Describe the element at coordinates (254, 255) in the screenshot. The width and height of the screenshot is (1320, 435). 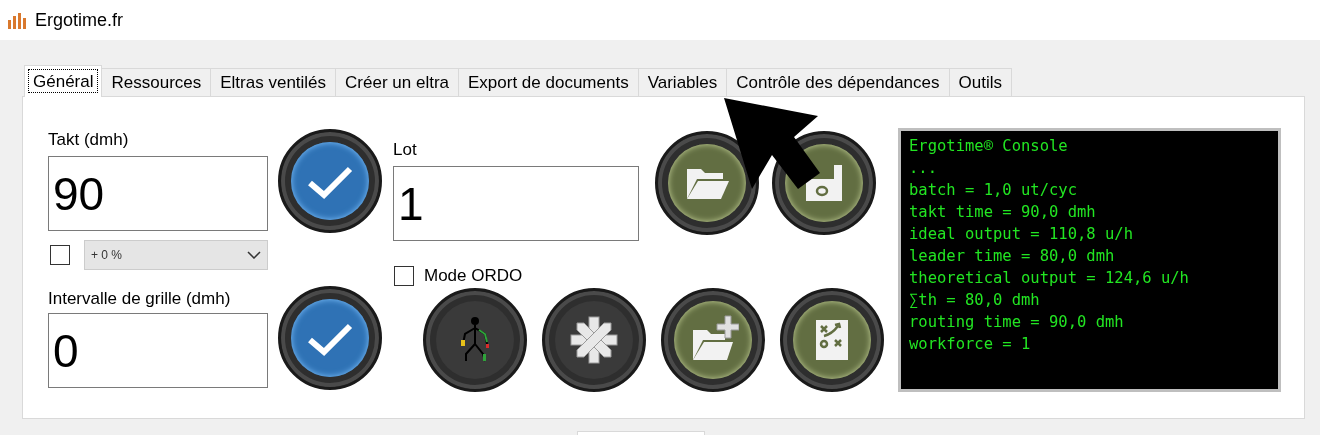
I see `chevron-down-icon` at that location.